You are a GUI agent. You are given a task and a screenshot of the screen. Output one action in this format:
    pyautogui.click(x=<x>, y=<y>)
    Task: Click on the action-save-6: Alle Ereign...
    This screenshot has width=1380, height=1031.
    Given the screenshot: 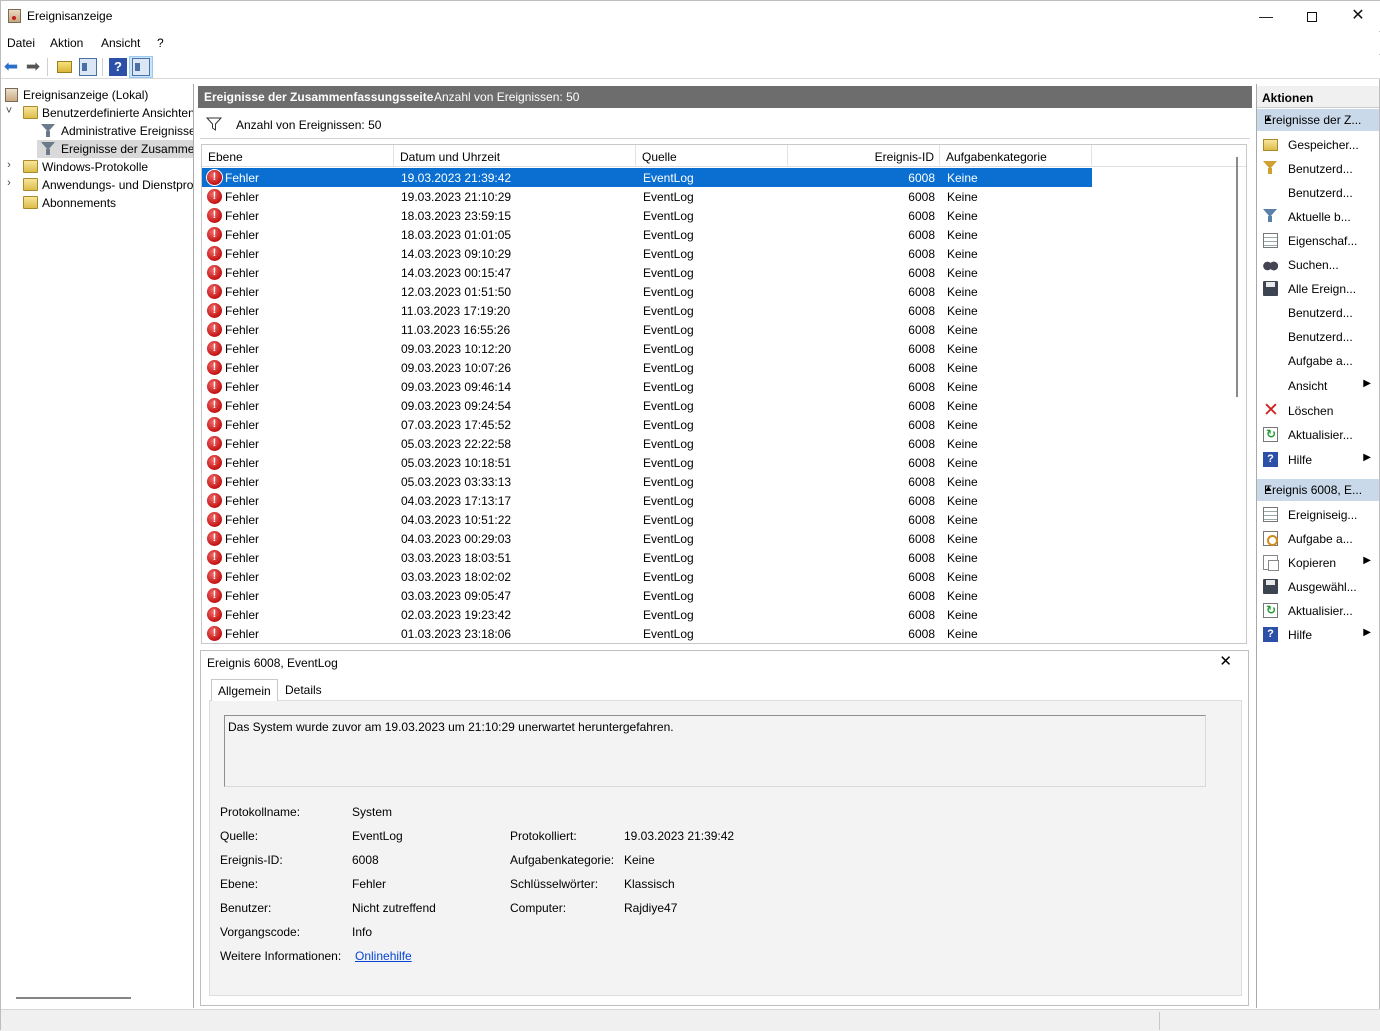 What is the action you would take?
    pyautogui.click(x=1318, y=289)
    